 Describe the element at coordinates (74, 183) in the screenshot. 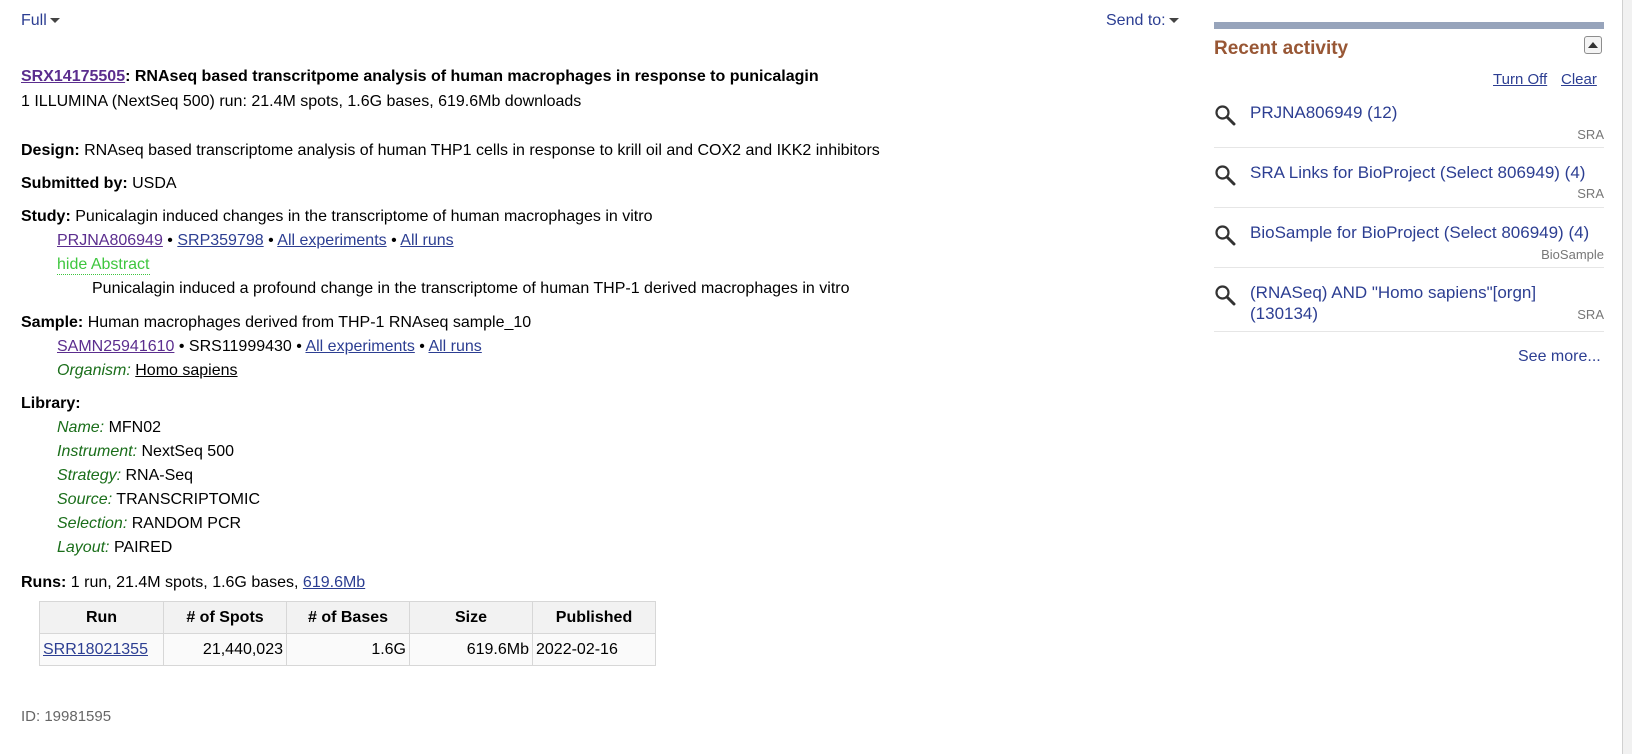

I see `submitted-label: Submitted by:` at that location.